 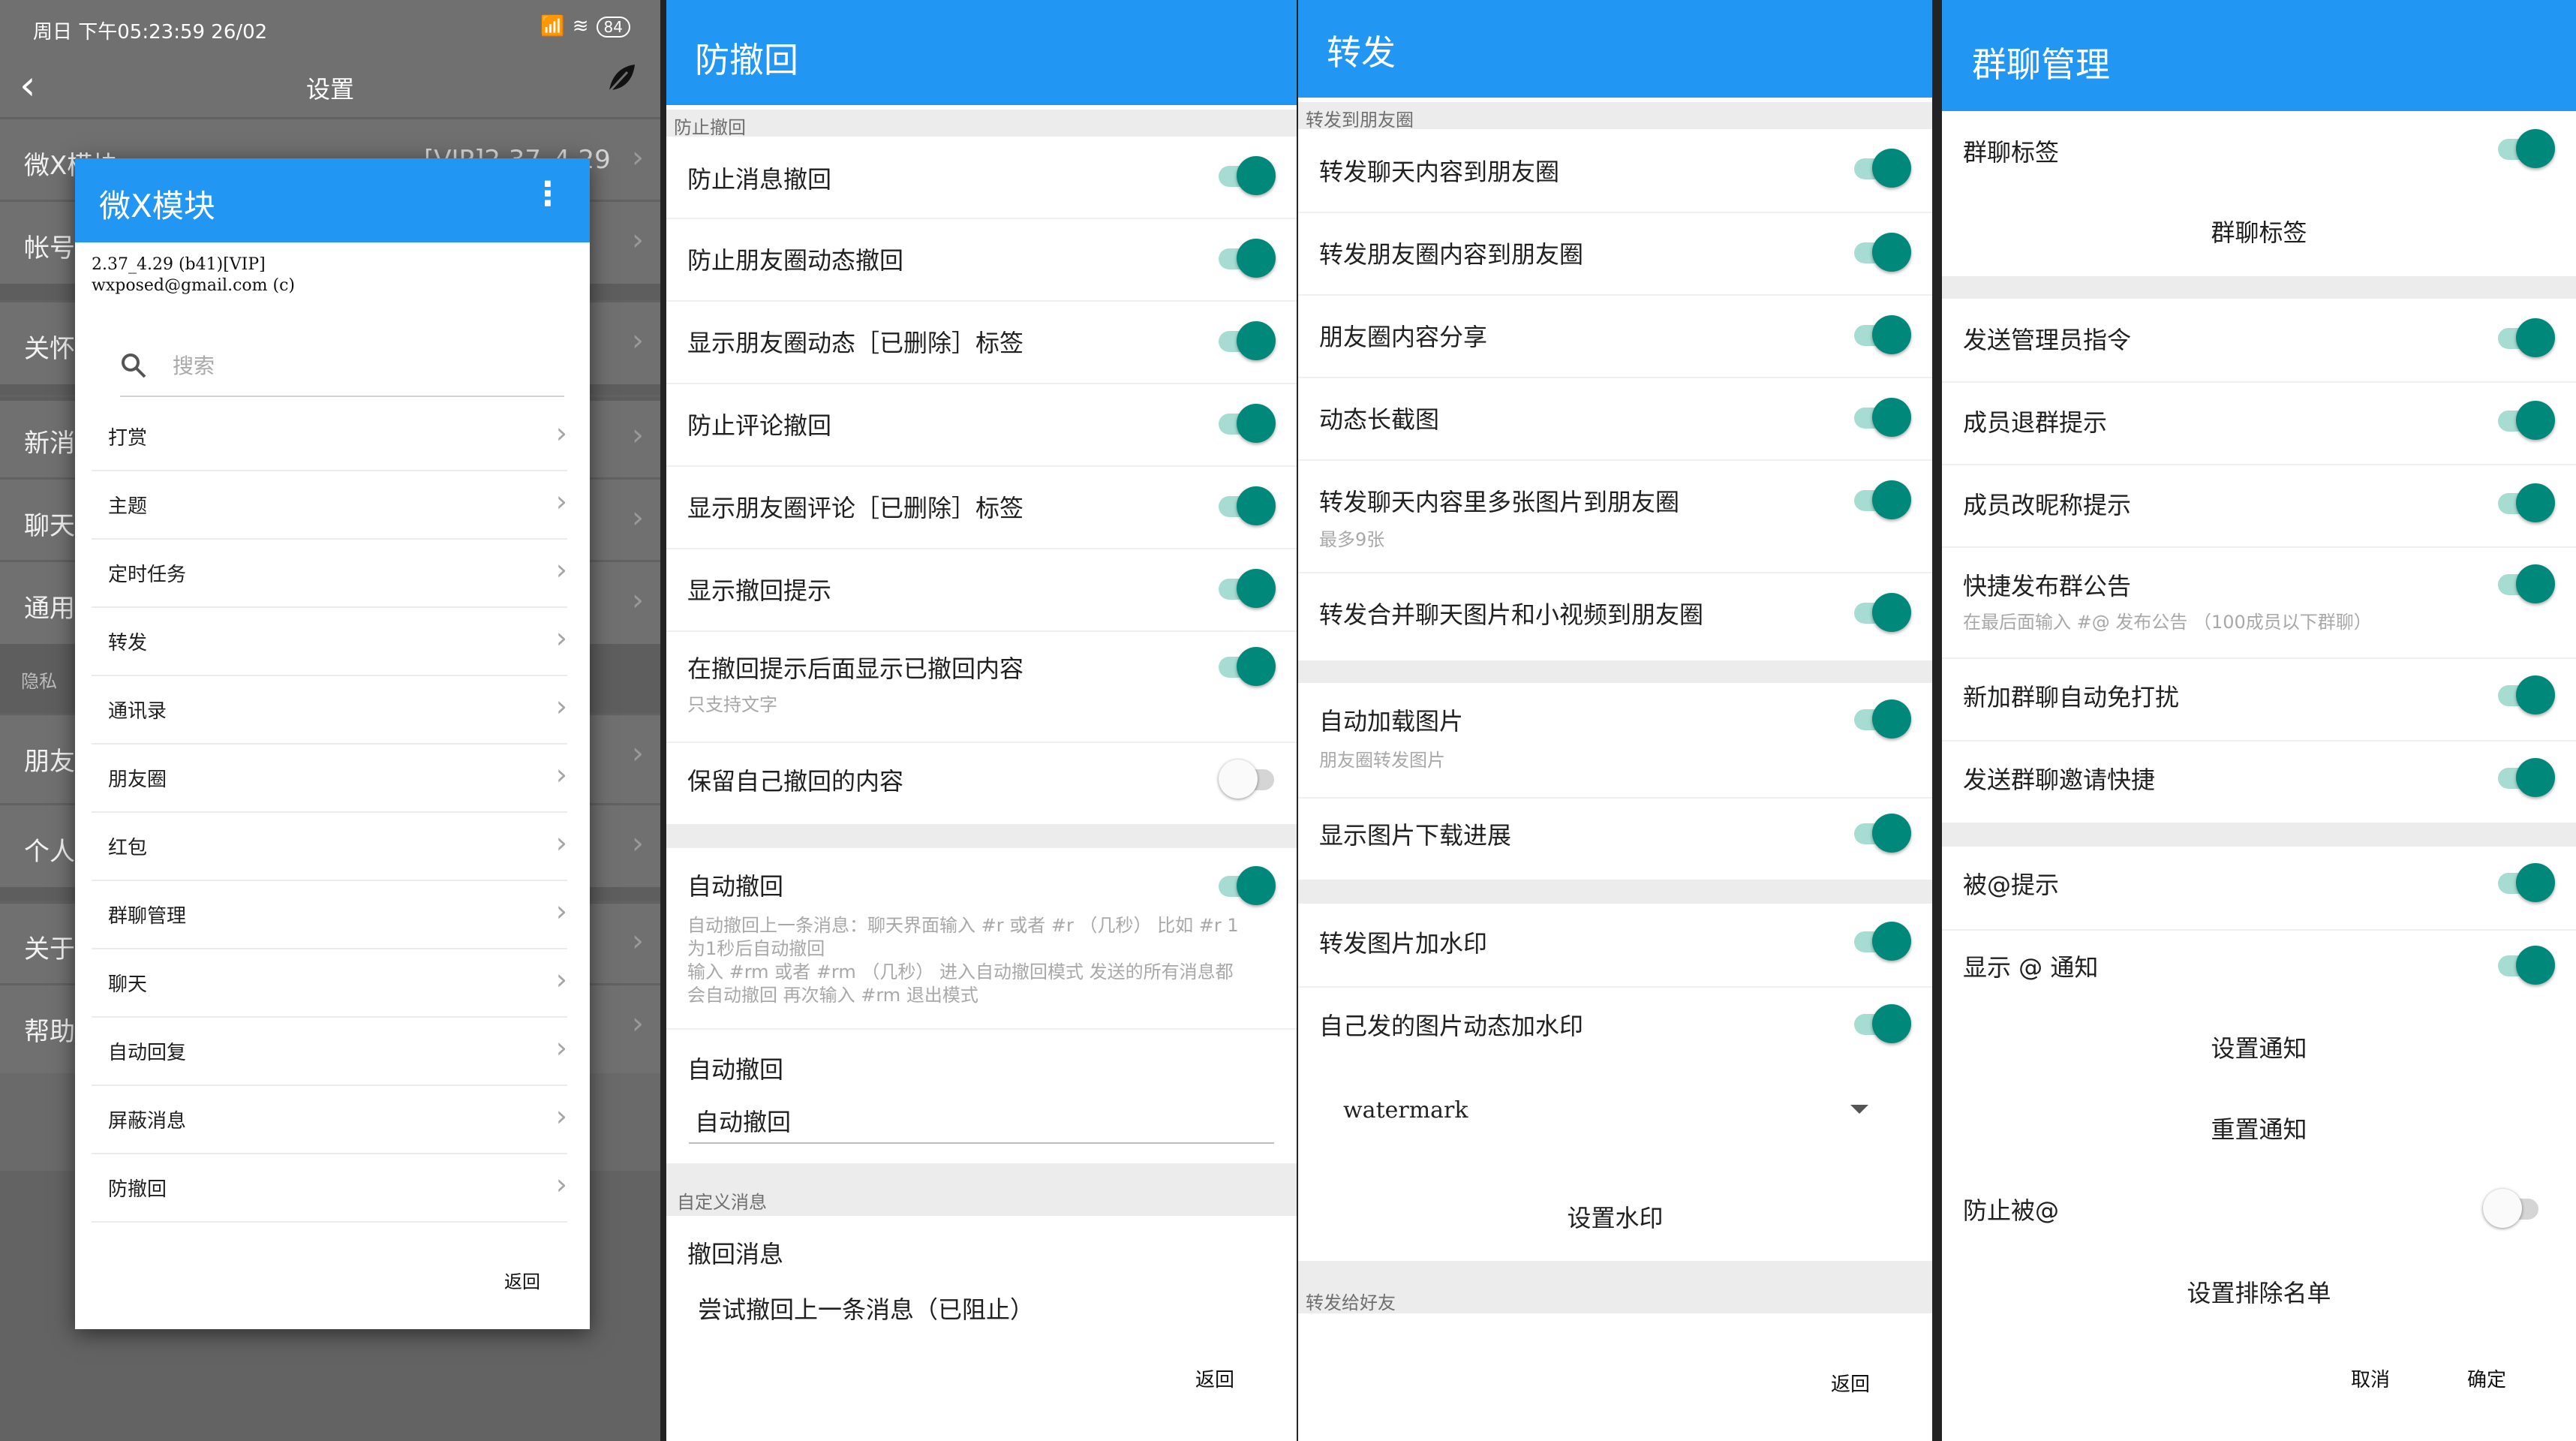 What do you see at coordinates (981, 1120) in the screenshot?
I see `auto-recall-text-field: 自动撤回` at bounding box center [981, 1120].